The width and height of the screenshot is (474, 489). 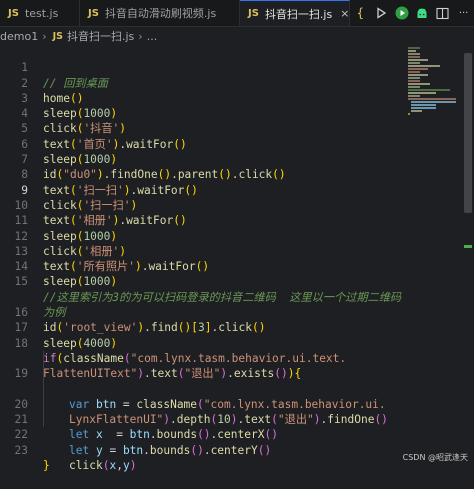 I want to click on token-keyword: let, so click(x=79, y=450).